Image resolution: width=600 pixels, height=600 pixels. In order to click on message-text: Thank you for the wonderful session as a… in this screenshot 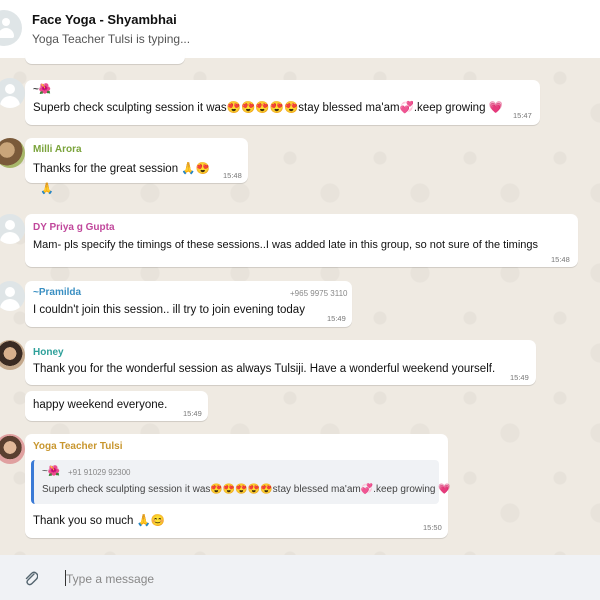, I will do `click(264, 369)`.